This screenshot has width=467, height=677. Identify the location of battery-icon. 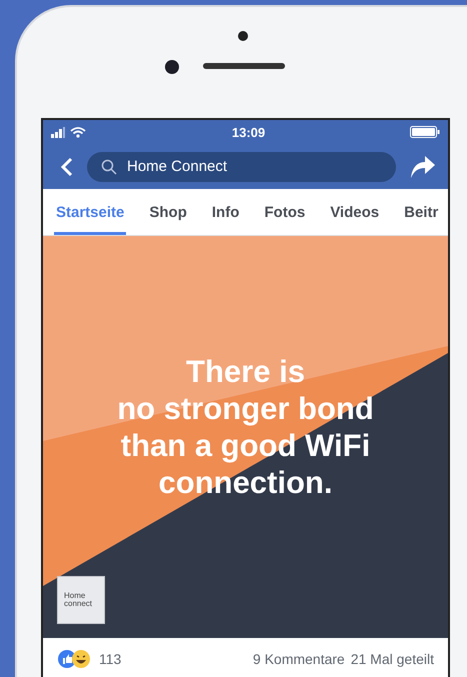
(425, 132).